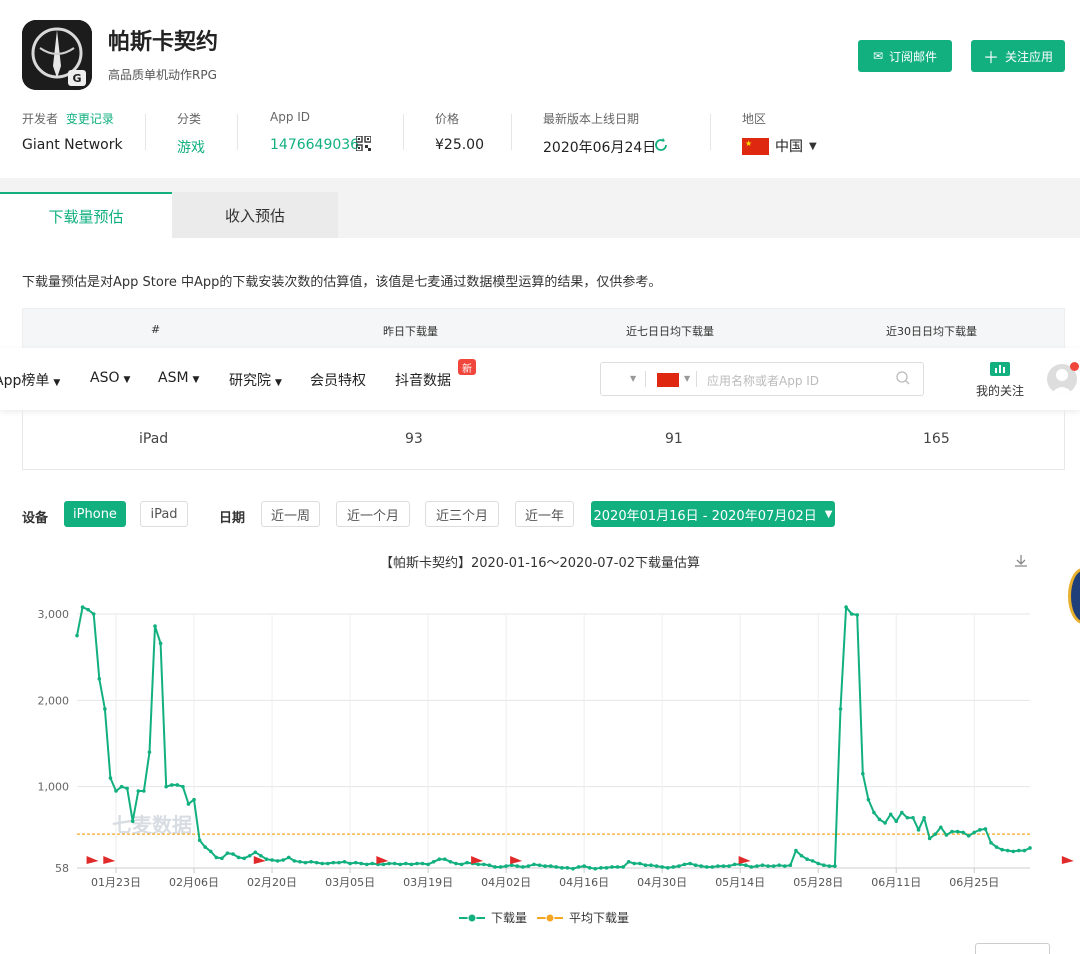 The height and width of the screenshot is (954, 1080). What do you see at coordinates (1000, 370) in the screenshot?
I see `my-follow-icon` at bounding box center [1000, 370].